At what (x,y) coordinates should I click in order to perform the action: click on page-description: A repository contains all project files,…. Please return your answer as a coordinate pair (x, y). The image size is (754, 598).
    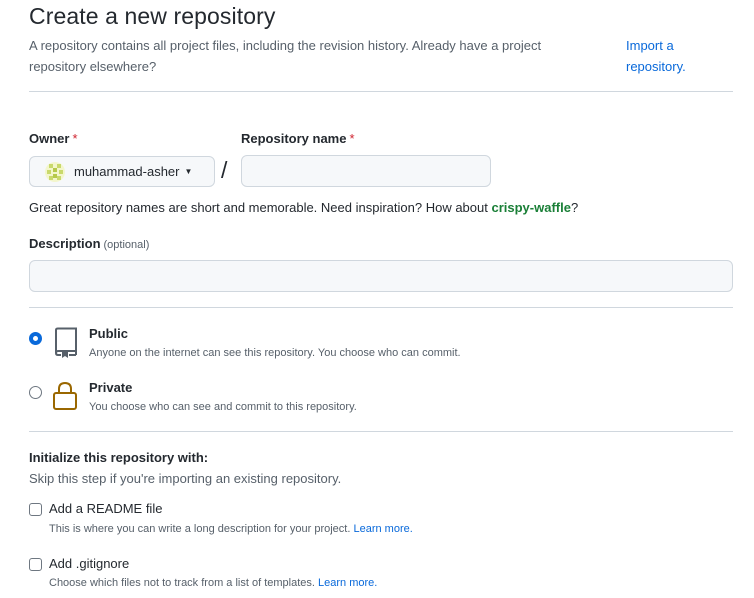
    Looking at the image, I should click on (285, 56).